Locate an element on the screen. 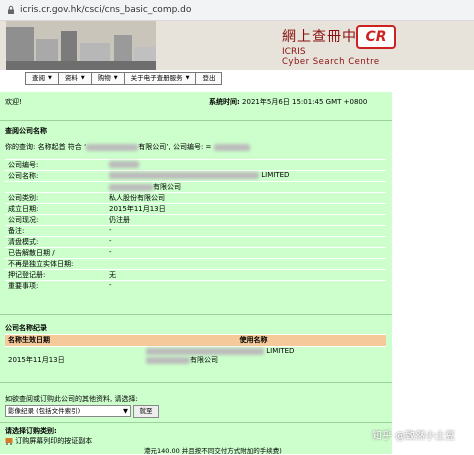 Image resolution: width=474 pixels, height=455 pixels. query-summary: 你的查询: 名称起首 符合 ‘有限公司’, 公司编号: = is located at coordinates (127, 147).